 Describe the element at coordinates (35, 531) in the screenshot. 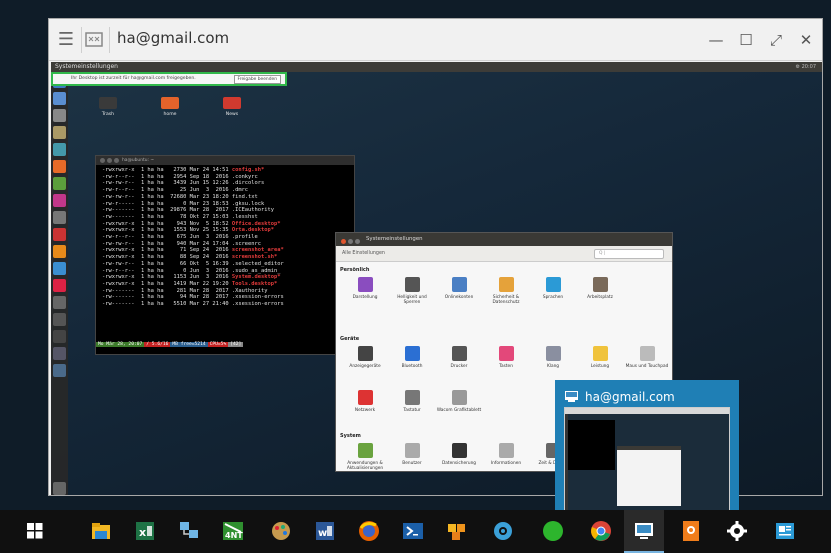

I see `start-icon` at that location.